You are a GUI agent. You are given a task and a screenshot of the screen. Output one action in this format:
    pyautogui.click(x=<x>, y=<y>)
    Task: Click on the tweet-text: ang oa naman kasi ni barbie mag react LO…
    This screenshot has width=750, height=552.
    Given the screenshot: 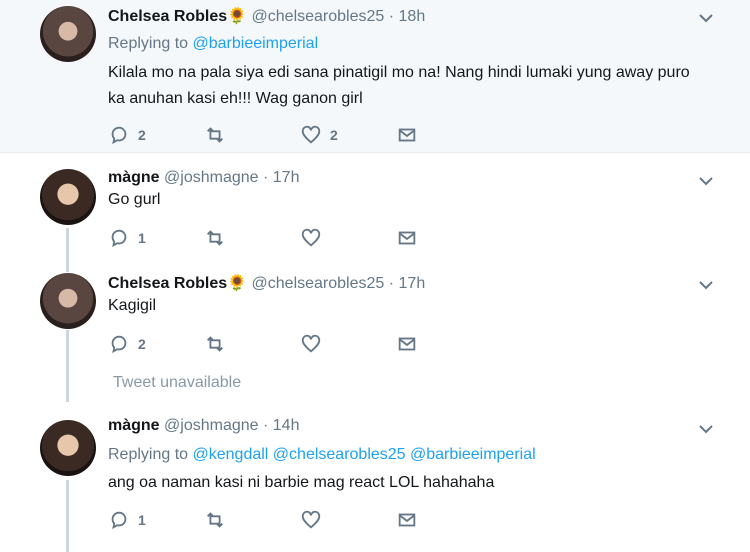 What is the action you would take?
    pyautogui.click(x=418, y=483)
    